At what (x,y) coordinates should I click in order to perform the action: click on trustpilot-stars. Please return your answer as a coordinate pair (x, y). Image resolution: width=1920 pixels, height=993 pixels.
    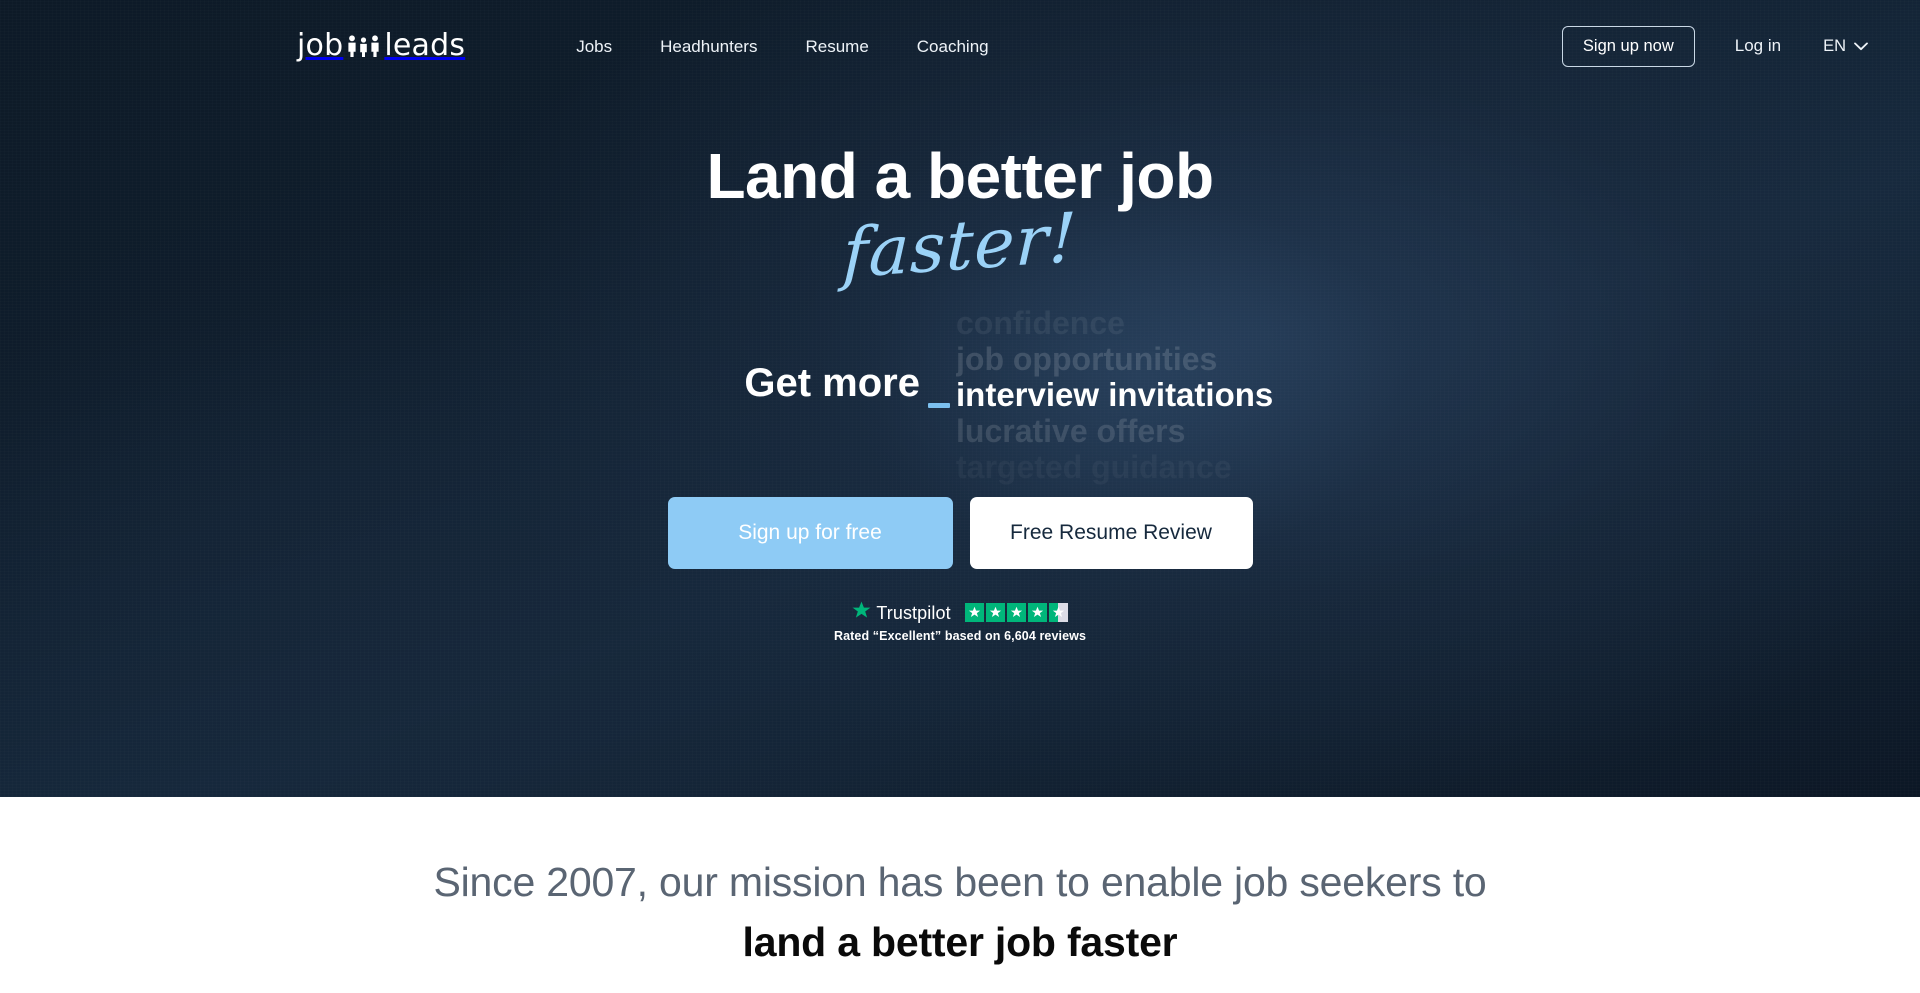
    Looking at the image, I should click on (1016, 613).